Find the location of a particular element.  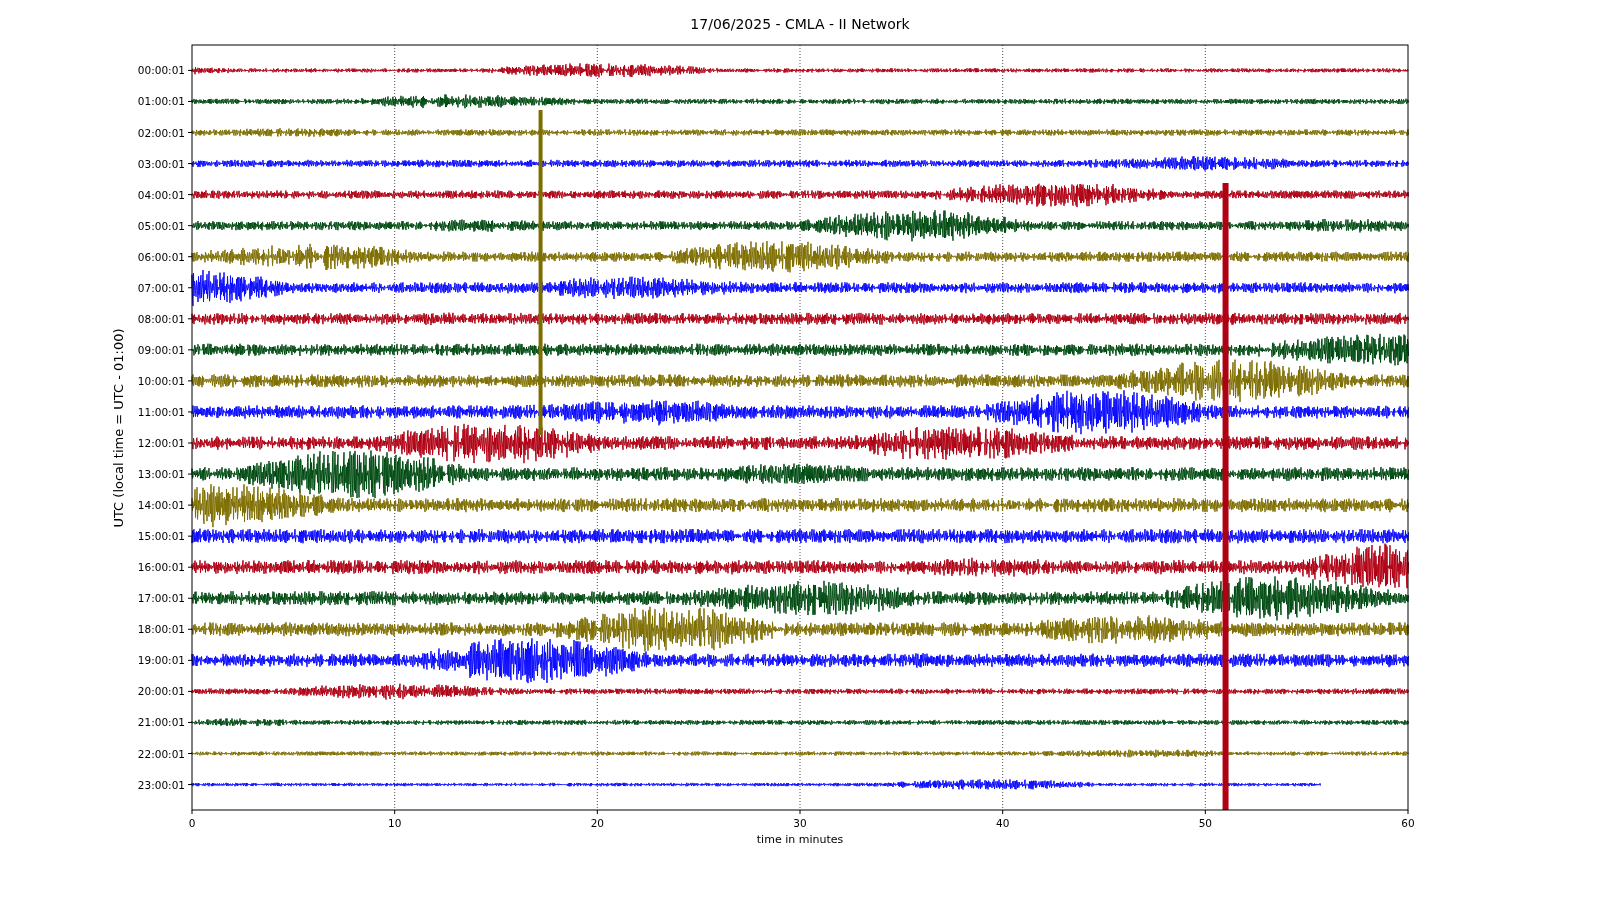

hour-tick-label: 06:00:01 is located at coordinates (161, 256).